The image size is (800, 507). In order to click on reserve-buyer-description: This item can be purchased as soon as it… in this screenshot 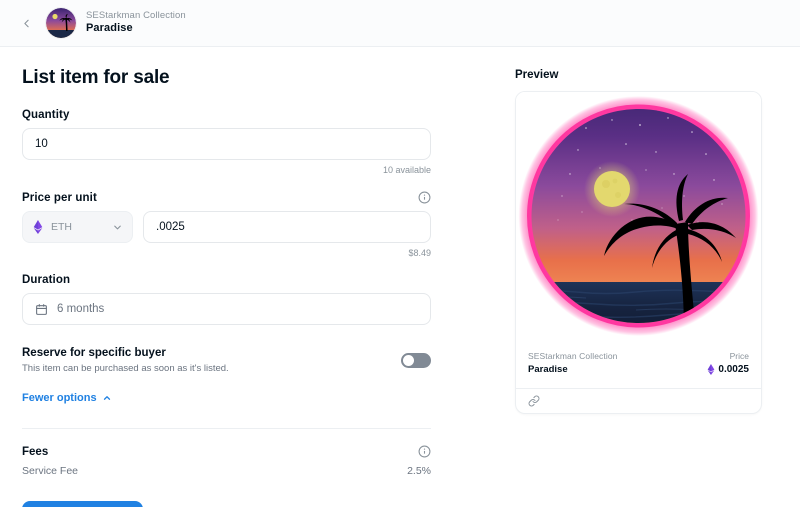, I will do `click(125, 368)`.